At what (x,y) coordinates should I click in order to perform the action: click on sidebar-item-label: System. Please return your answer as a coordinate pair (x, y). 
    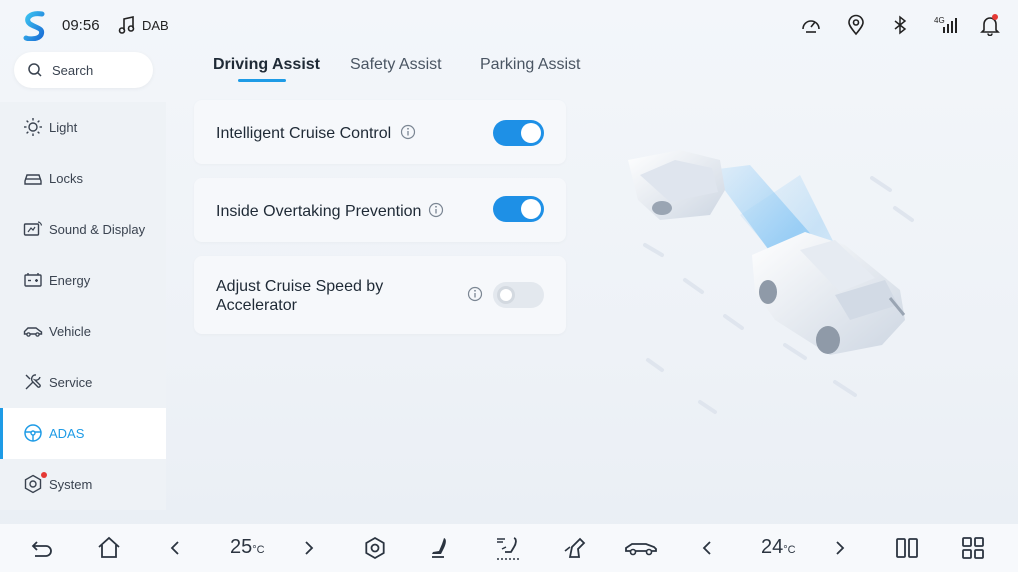
    Looking at the image, I should click on (71, 484).